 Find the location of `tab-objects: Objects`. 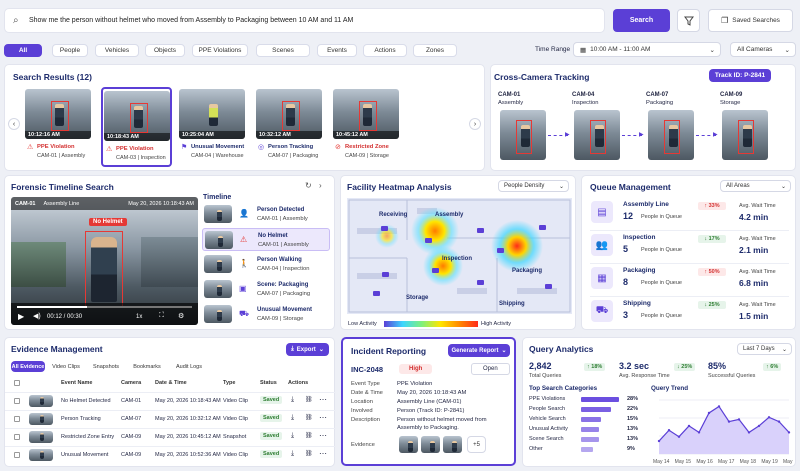

tab-objects: Objects is located at coordinates (165, 50).